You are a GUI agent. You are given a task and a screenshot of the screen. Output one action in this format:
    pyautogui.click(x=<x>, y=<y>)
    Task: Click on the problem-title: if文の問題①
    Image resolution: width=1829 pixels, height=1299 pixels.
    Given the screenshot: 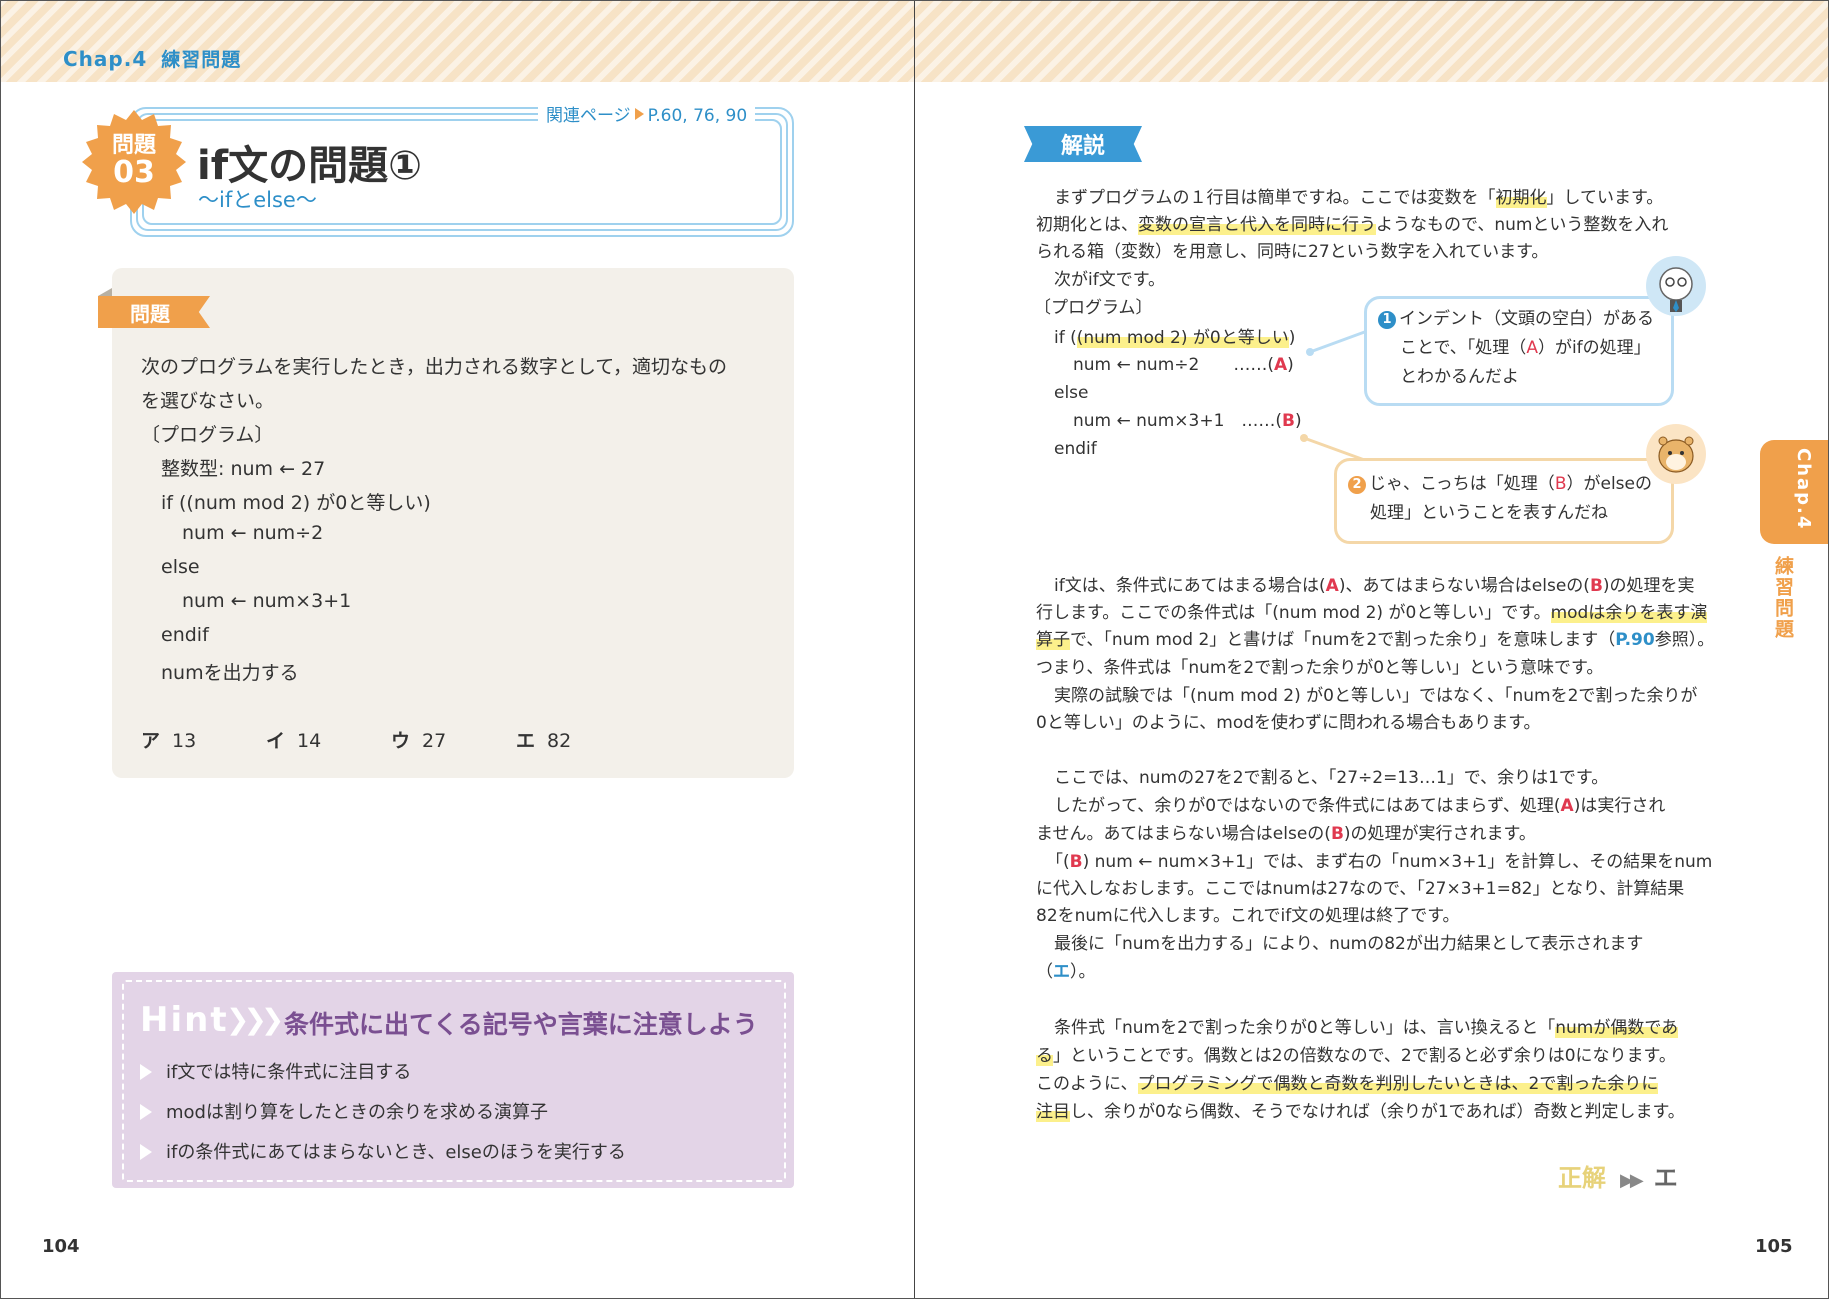 What is the action you would take?
    pyautogui.click(x=309, y=166)
    